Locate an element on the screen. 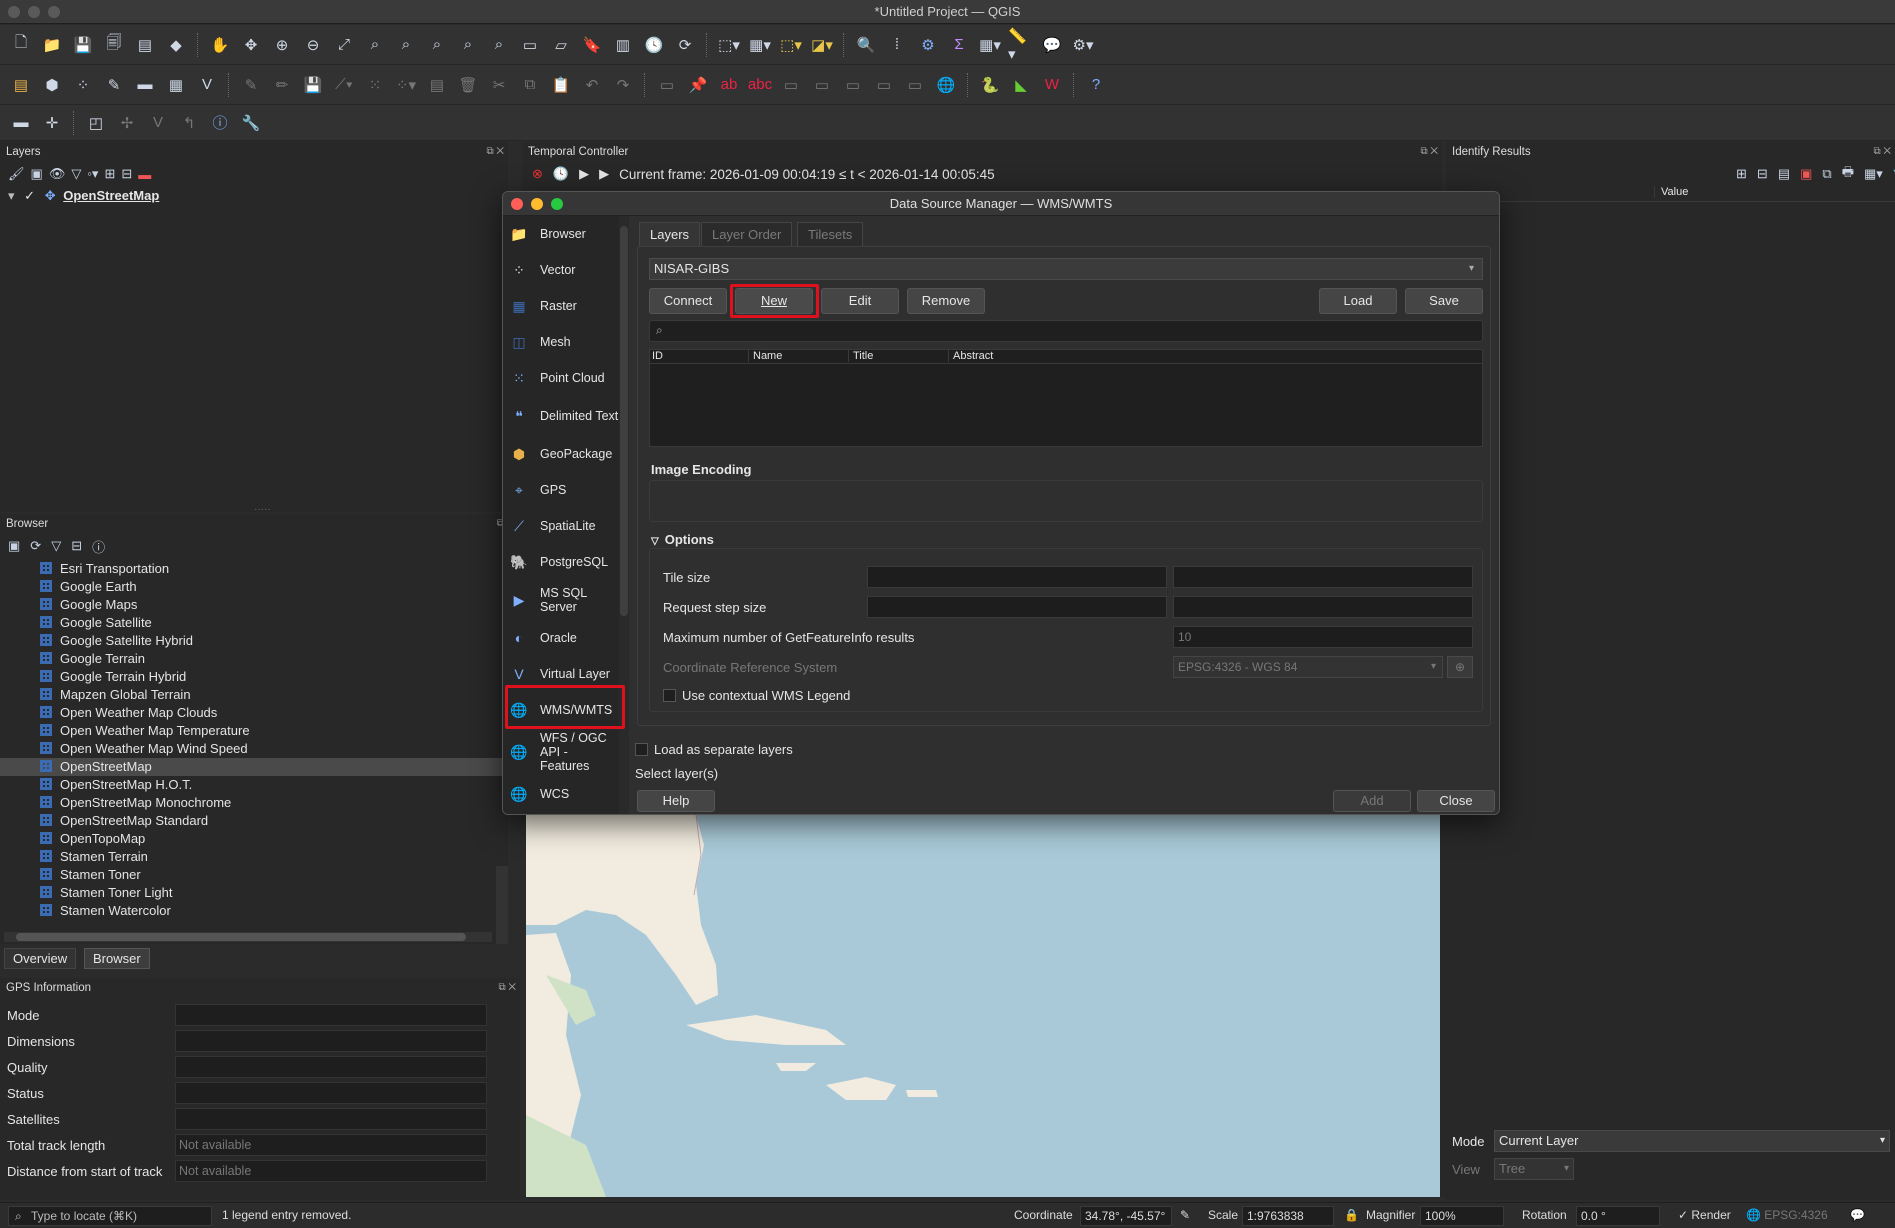  redo-icon: ↷ is located at coordinates (623, 85).